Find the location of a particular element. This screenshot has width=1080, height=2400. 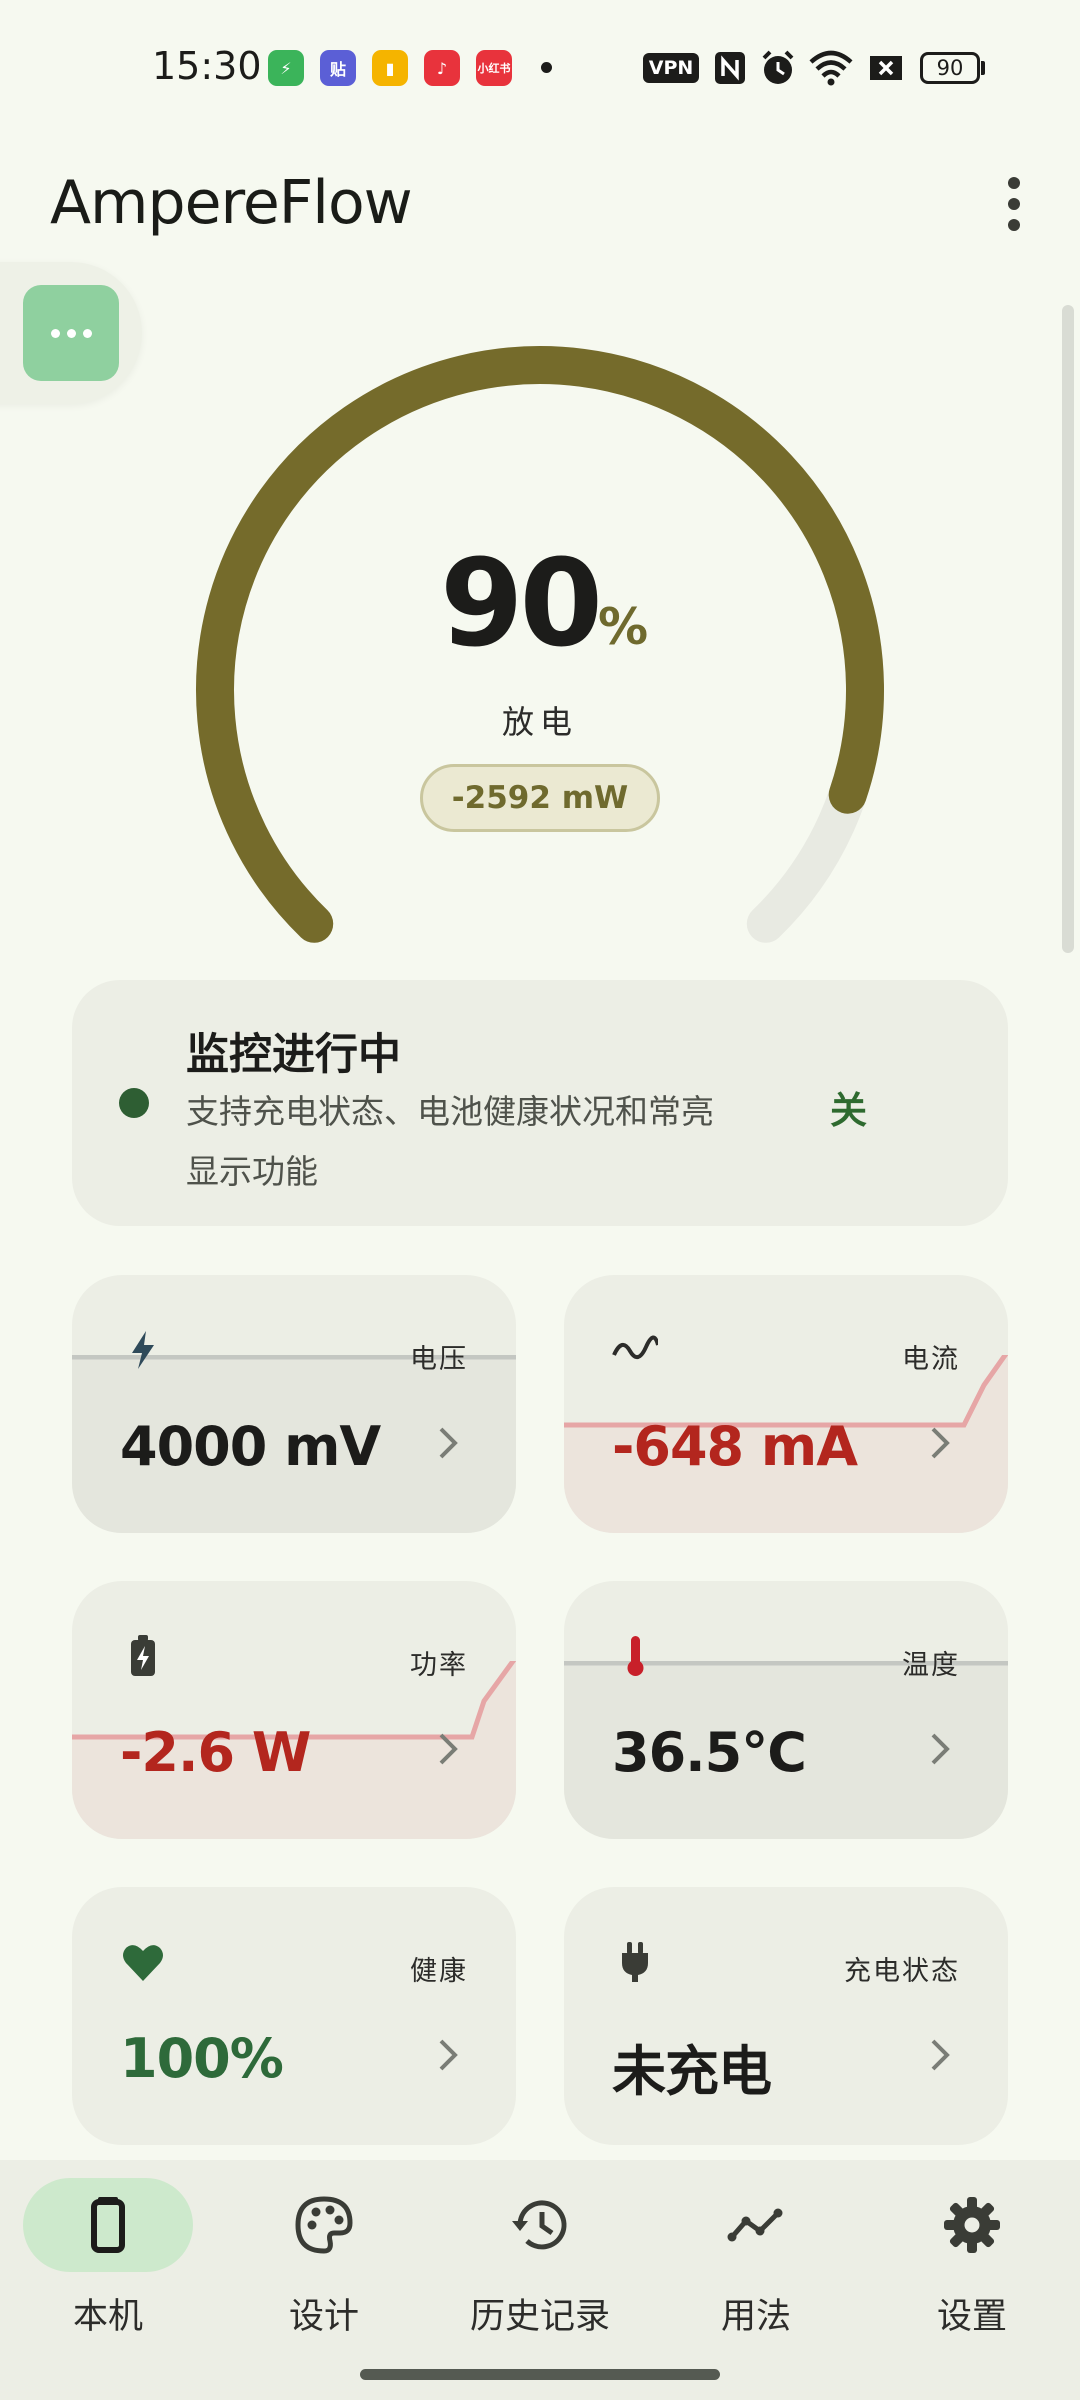

floating-menu-button is located at coordinates (71, 333).